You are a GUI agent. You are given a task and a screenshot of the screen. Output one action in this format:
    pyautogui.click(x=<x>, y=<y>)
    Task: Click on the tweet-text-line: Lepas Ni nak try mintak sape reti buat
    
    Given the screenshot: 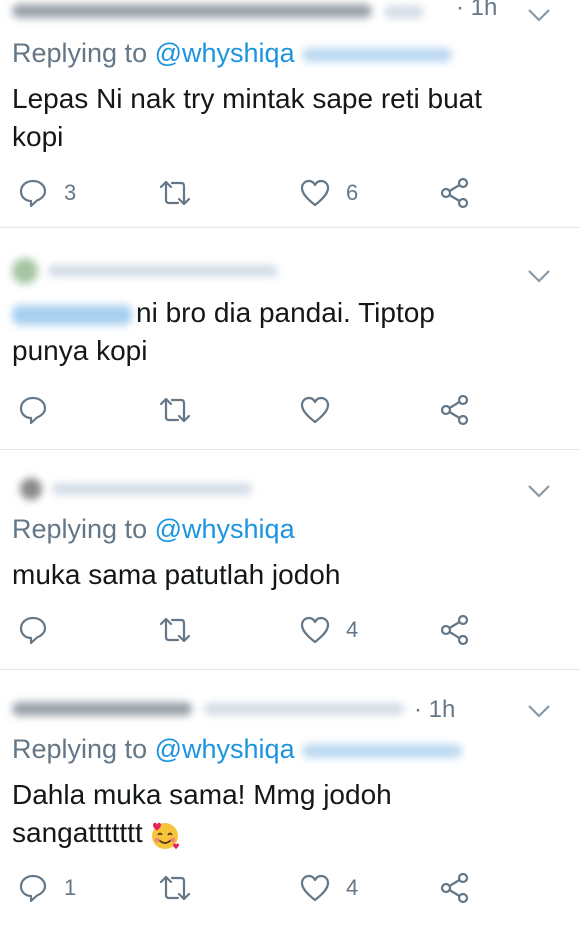 What is the action you would take?
    pyautogui.click(x=247, y=98)
    